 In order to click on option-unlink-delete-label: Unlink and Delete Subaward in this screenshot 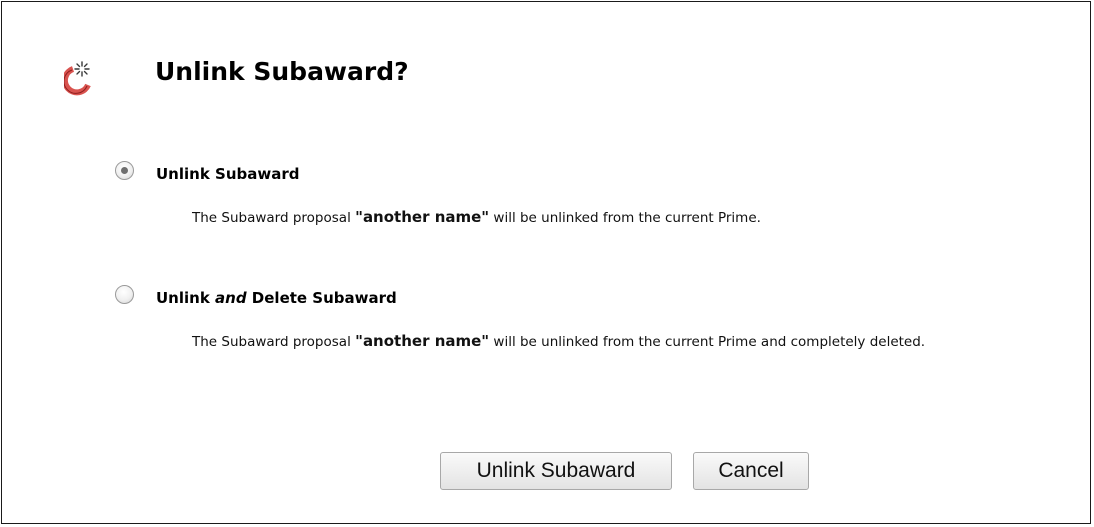, I will do `click(276, 298)`.